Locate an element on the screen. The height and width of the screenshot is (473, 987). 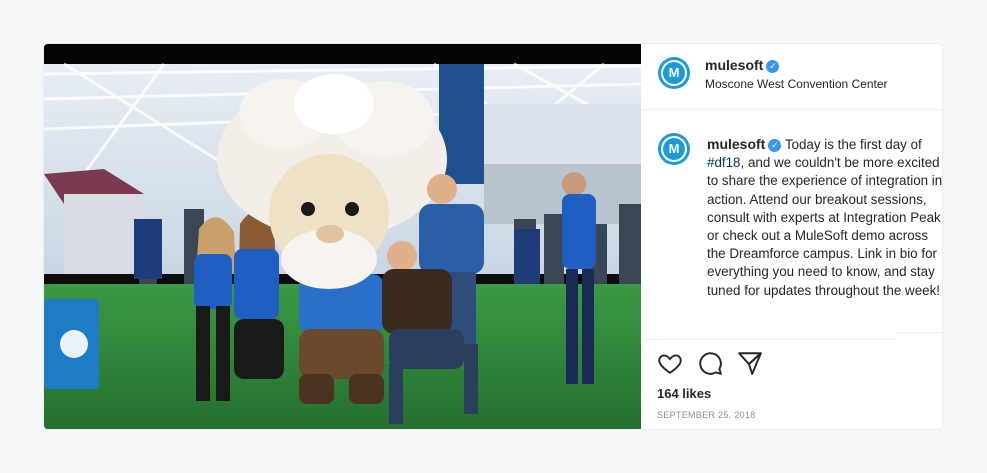
likes-count: 164 likes is located at coordinates (684, 393).